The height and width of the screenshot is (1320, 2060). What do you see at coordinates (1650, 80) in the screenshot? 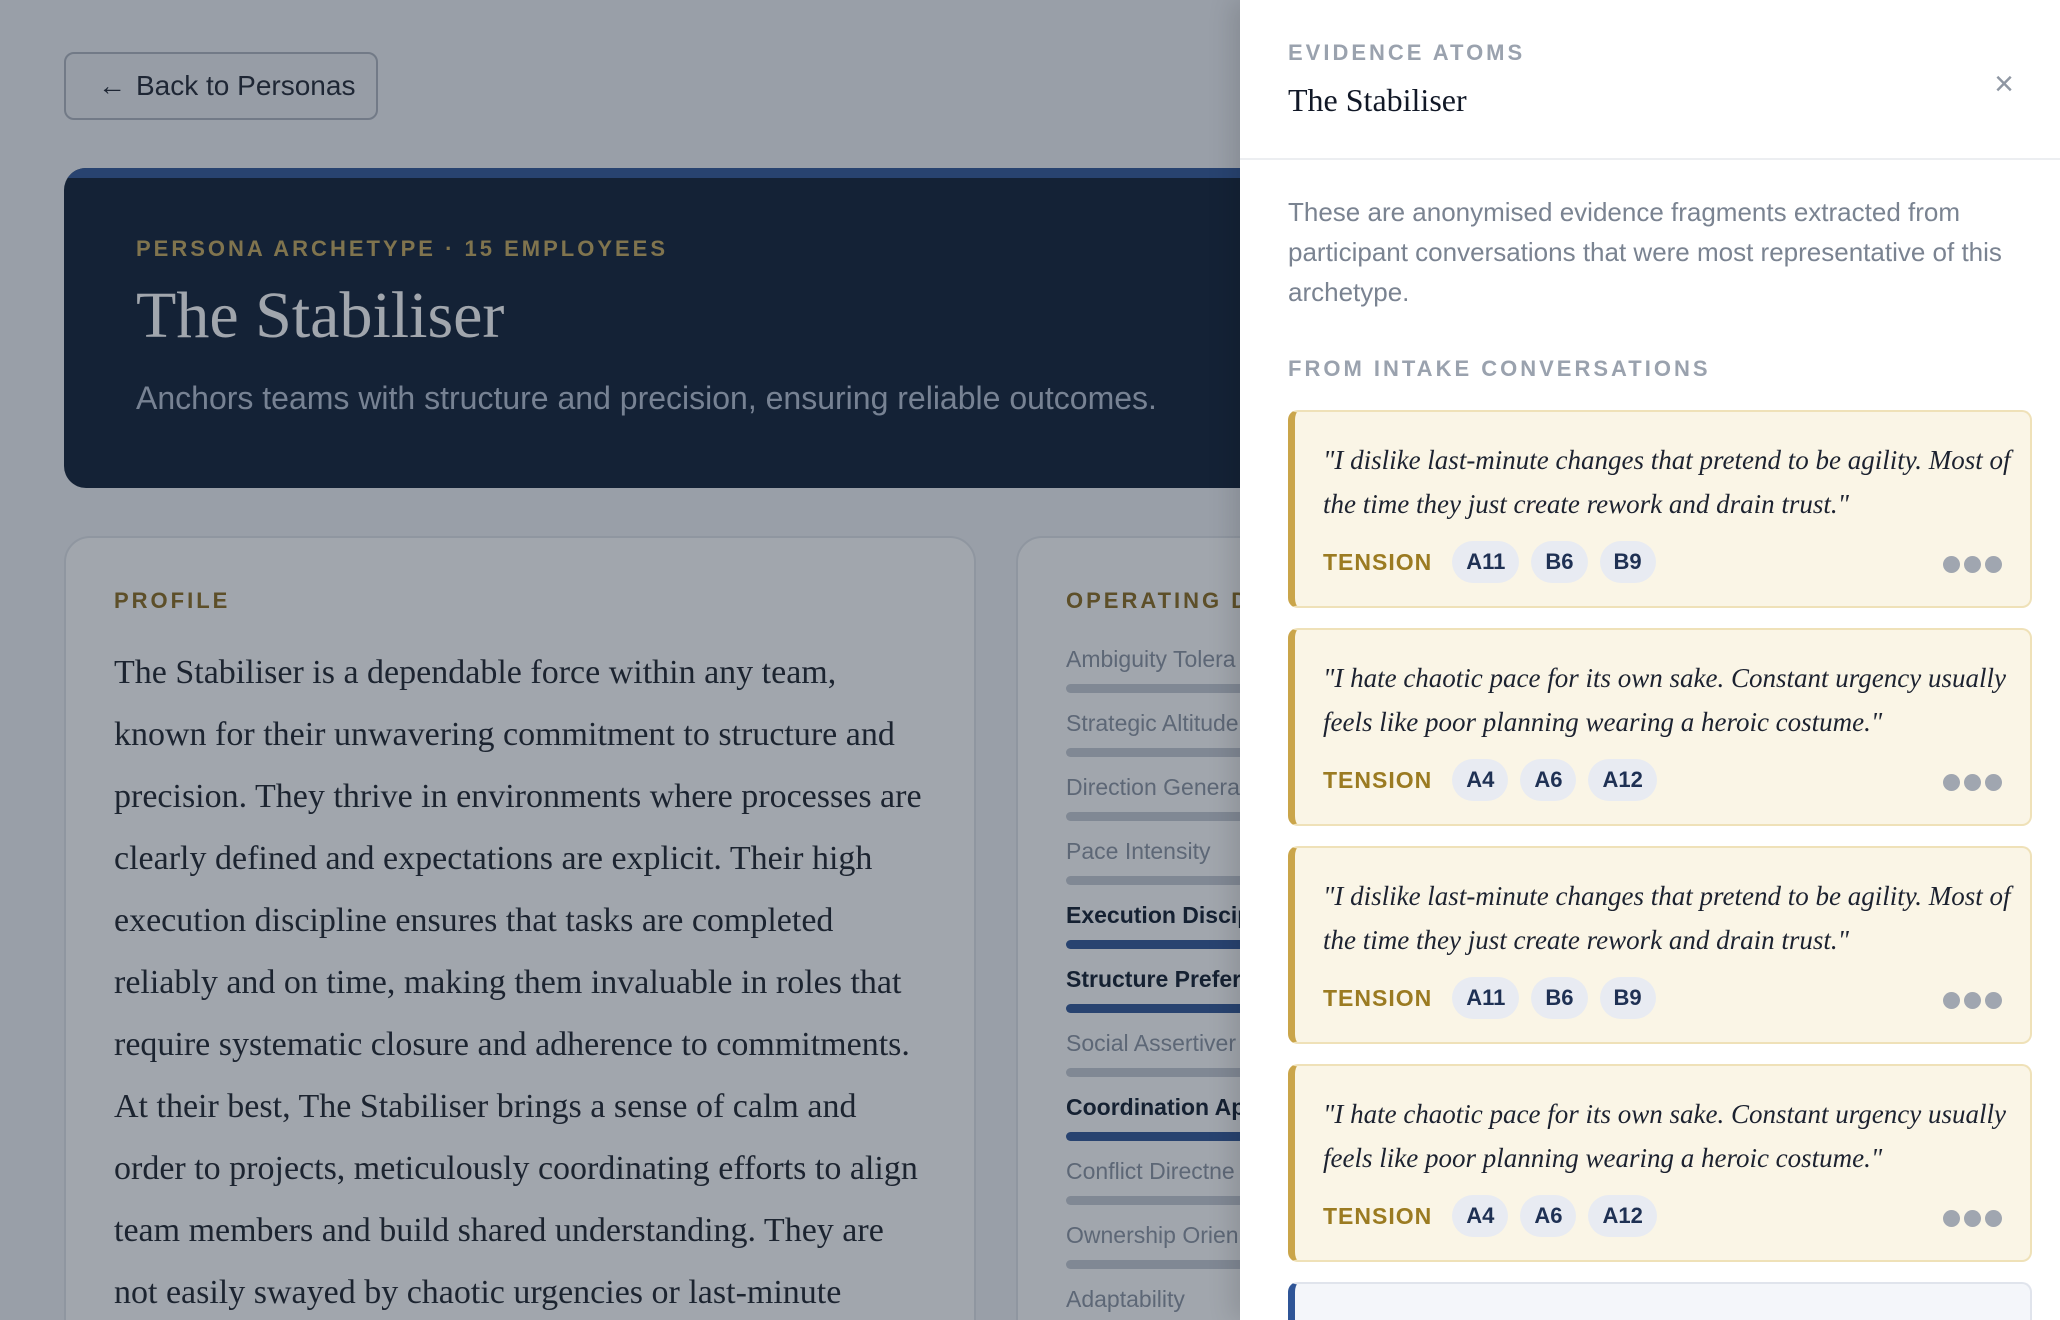
I see `drawer-header: EVIDENCE ATOMS The Stabiliser ×` at bounding box center [1650, 80].